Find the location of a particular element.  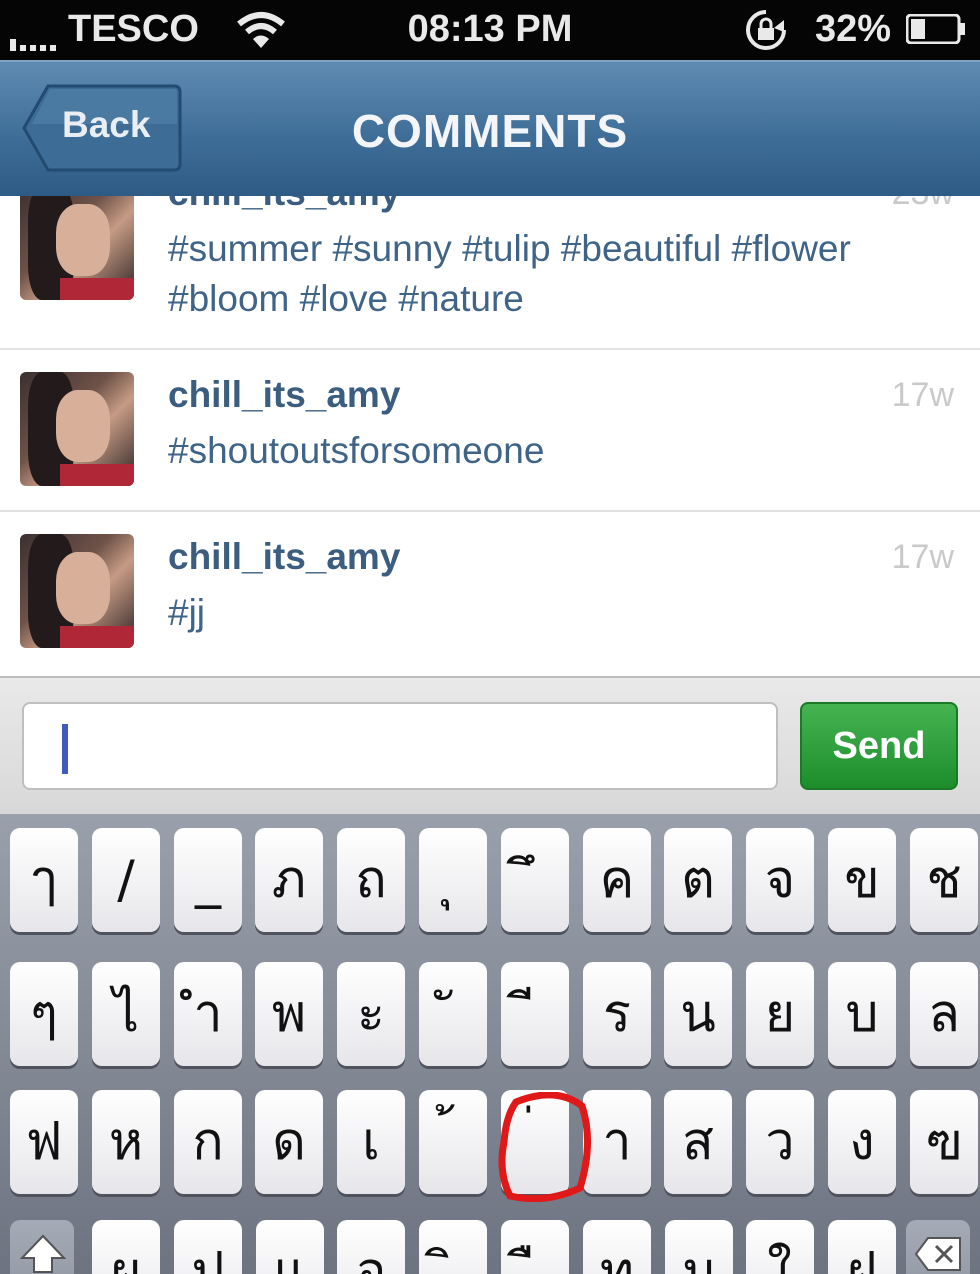

comment-text: #shoutoutsforsomeone is located at coordinates (356, 450).